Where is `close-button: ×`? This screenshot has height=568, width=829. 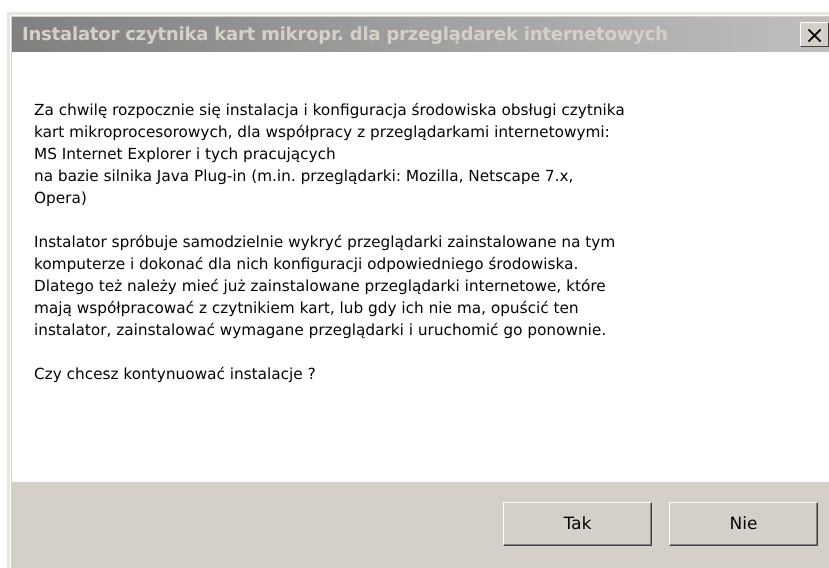 close-button: × is located at coordinates (814, 34).